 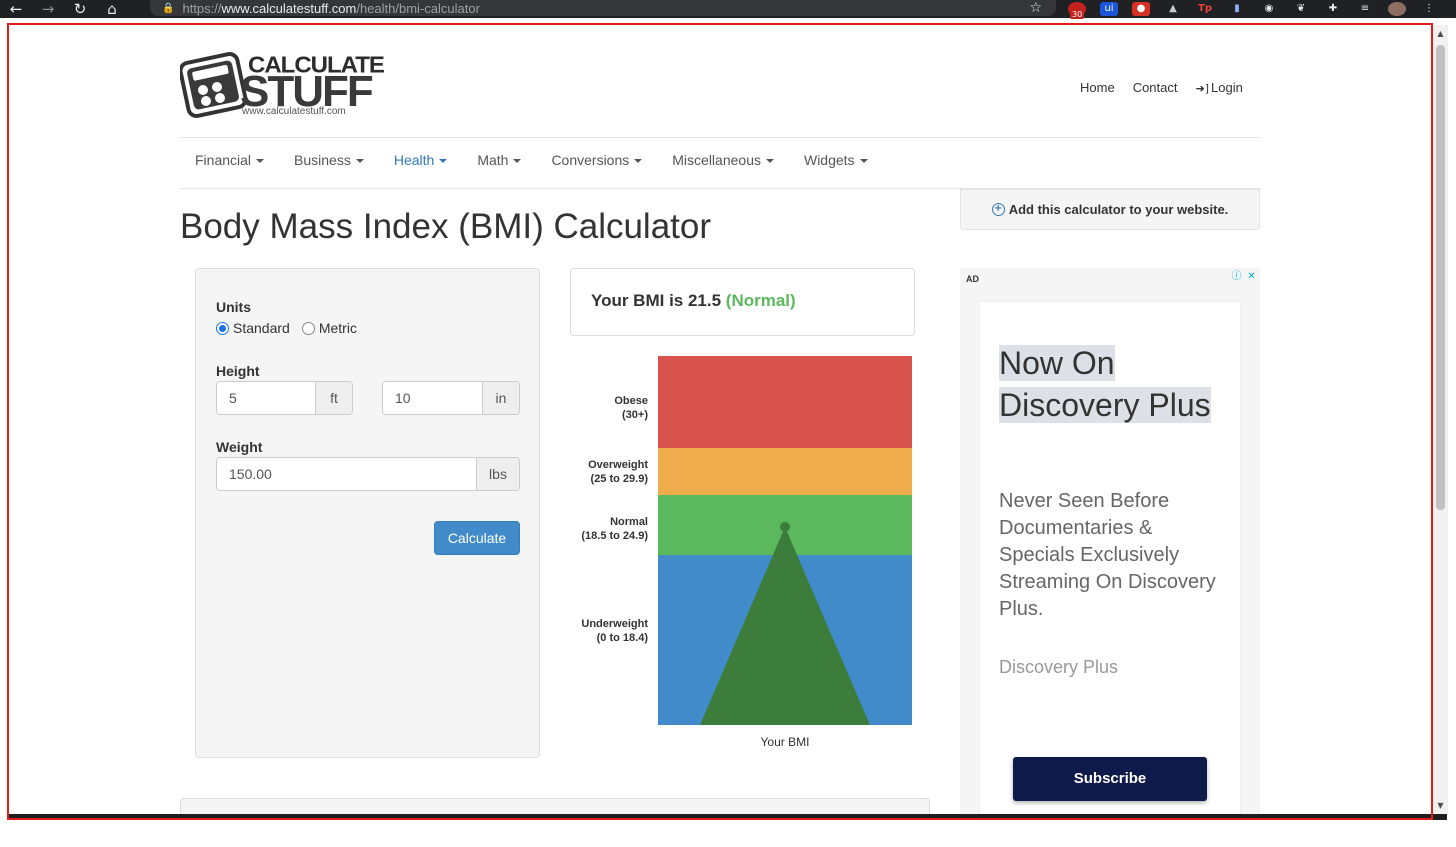 What do you see at coordinates (346, 474) in the screenshot?
I see `weight-input` at bounding box center [346, 474].